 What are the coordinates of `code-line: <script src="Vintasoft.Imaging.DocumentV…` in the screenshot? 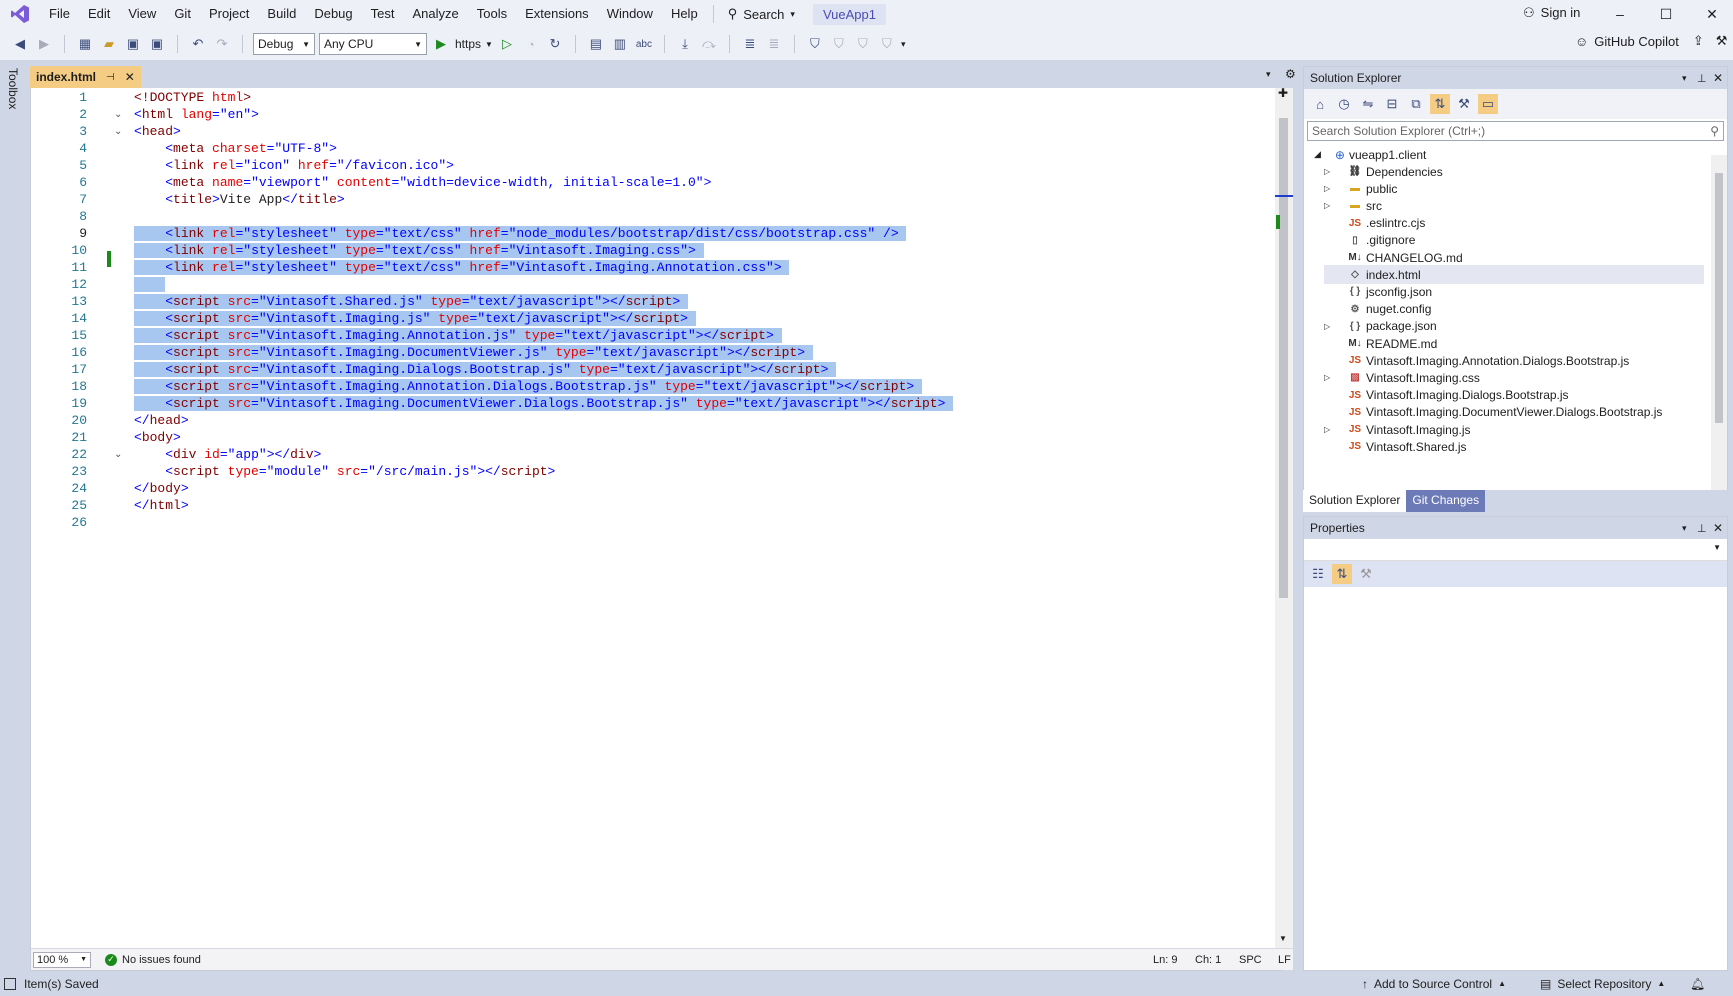 It's located at (473, 352).